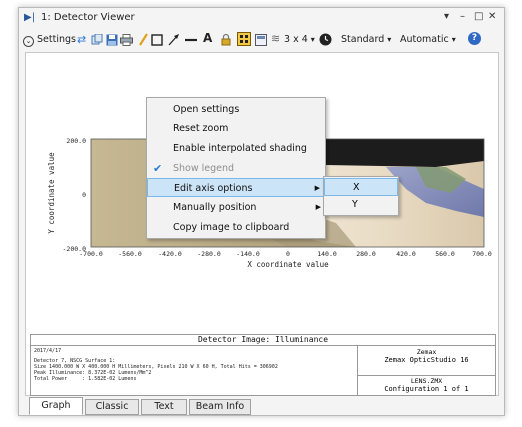 Image resolution: width=522 pixels, height=427 pixels. I want to click on automatic-arrow-icon: ▾, so click(453, 39).